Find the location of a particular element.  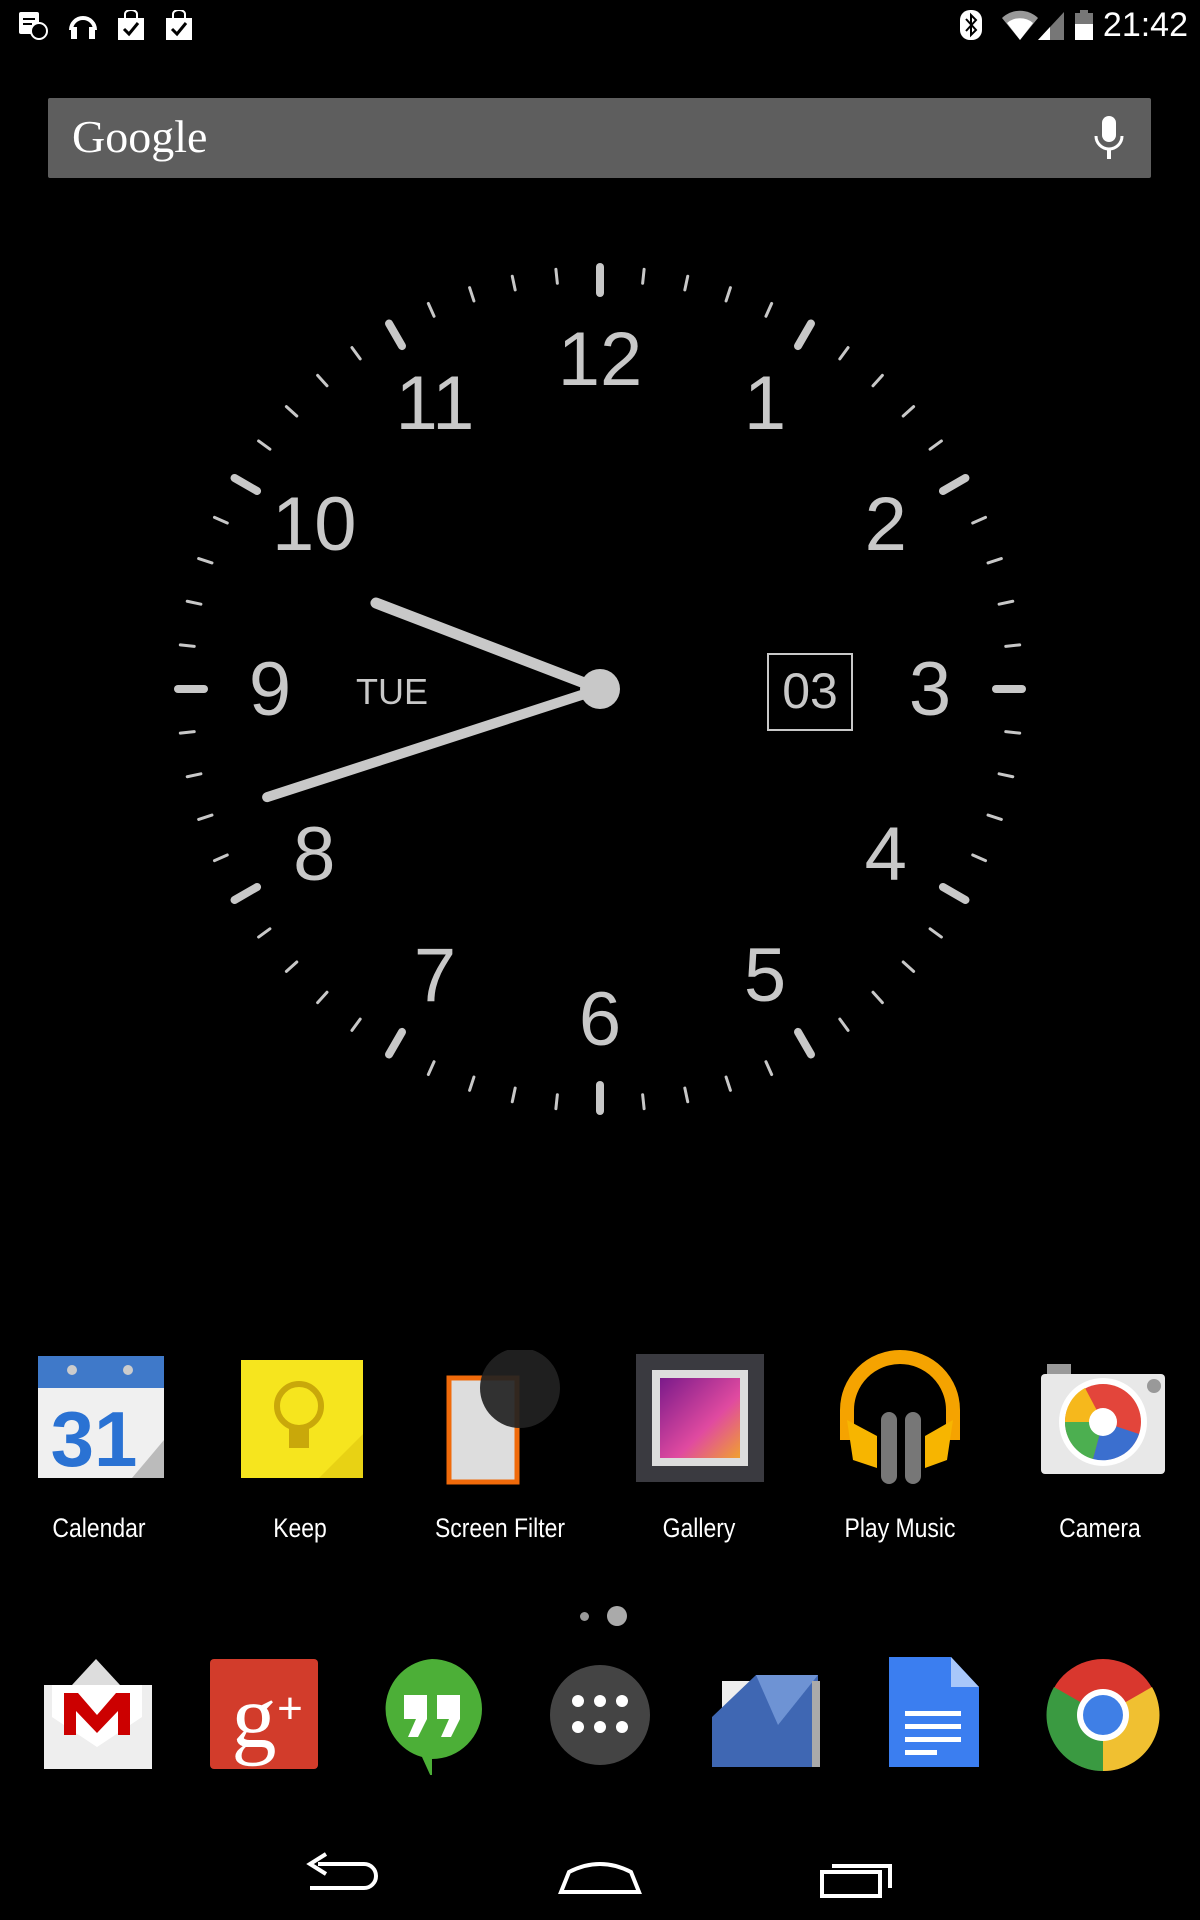

minute-hand is located at coordinates (433, 743).